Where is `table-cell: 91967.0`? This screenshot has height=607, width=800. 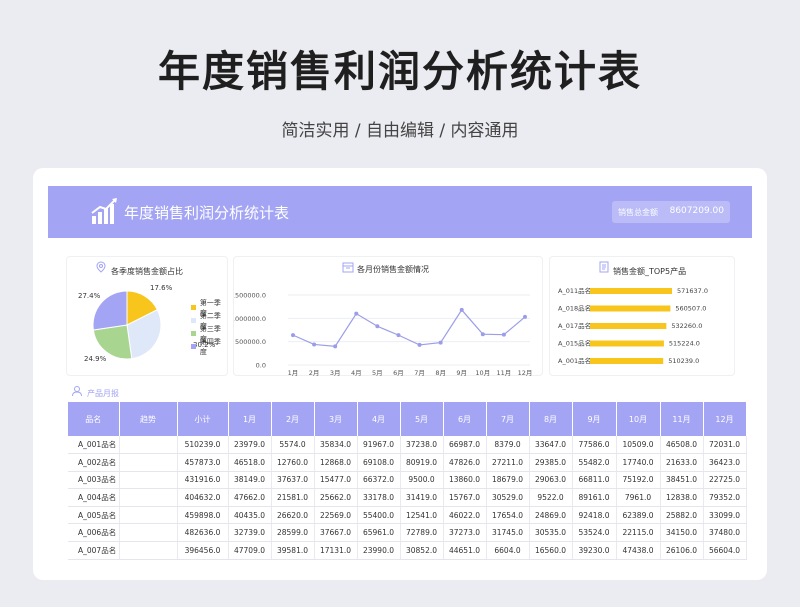
table-cell: 91967.0 is located at coordinates (379, 445).